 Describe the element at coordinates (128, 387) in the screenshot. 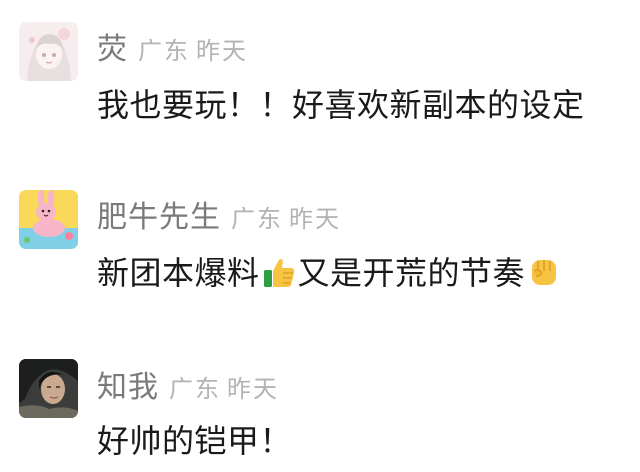

I see `username: 知我` at that location.